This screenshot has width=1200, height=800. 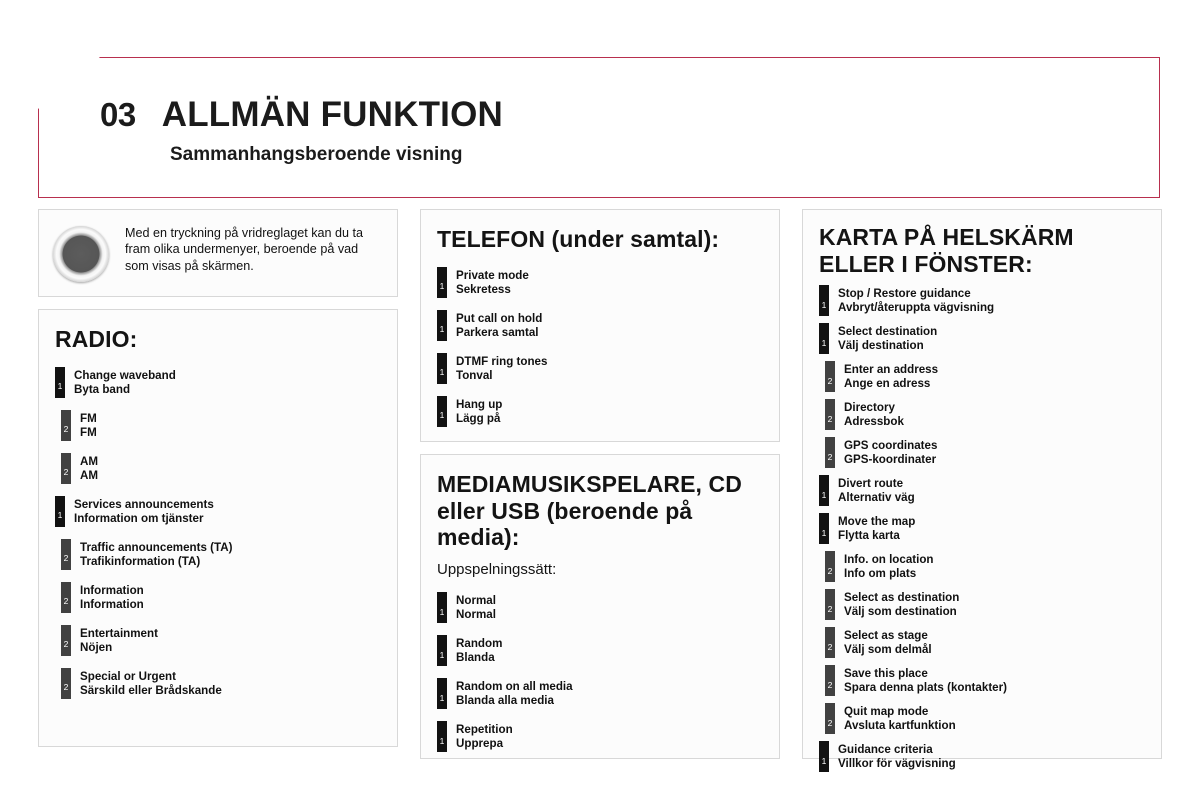 I want to click on page-subtitle: Sammanhangsberoende visning, so click(x=316, y=154).